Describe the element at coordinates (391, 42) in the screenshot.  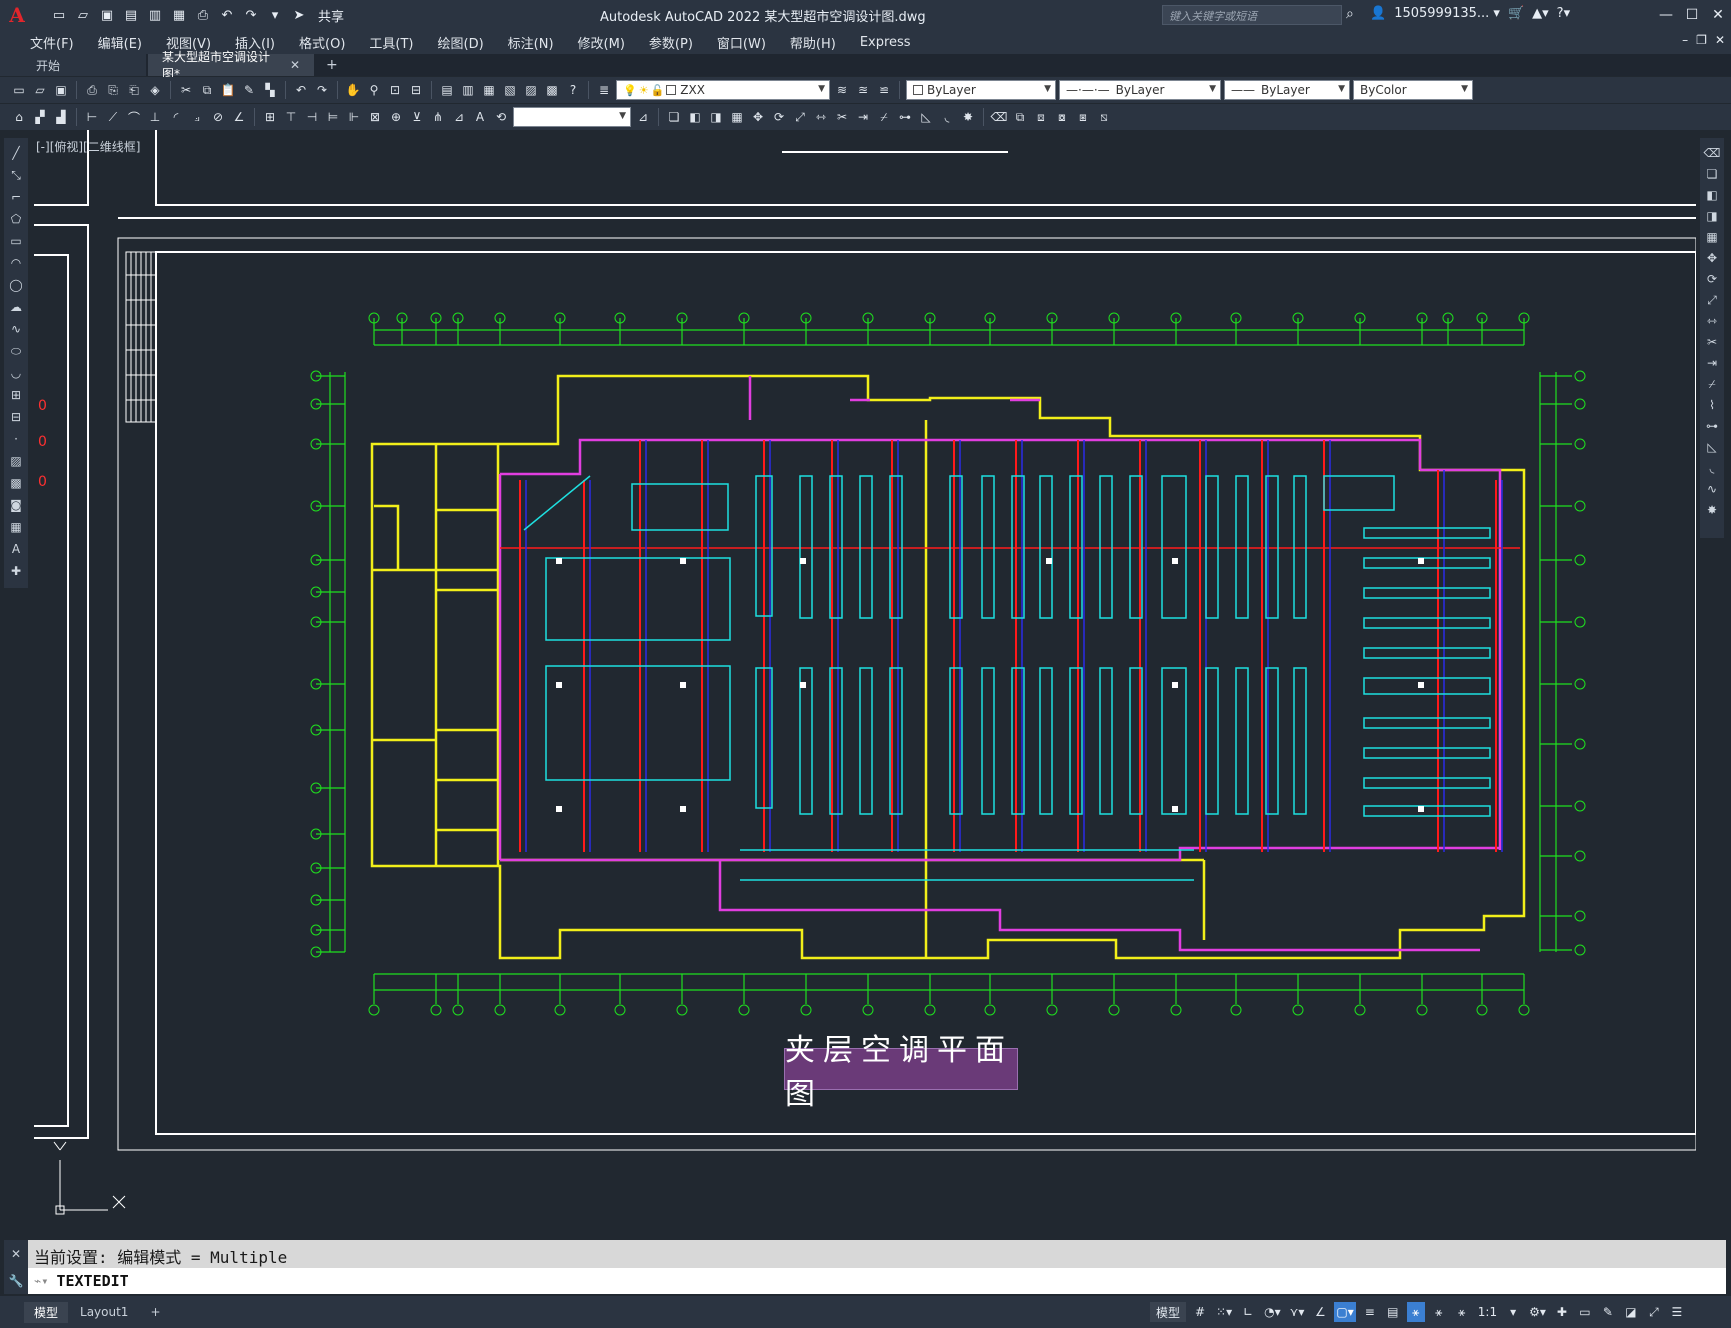
I see `menu-tools: 工具(T)` at that location.